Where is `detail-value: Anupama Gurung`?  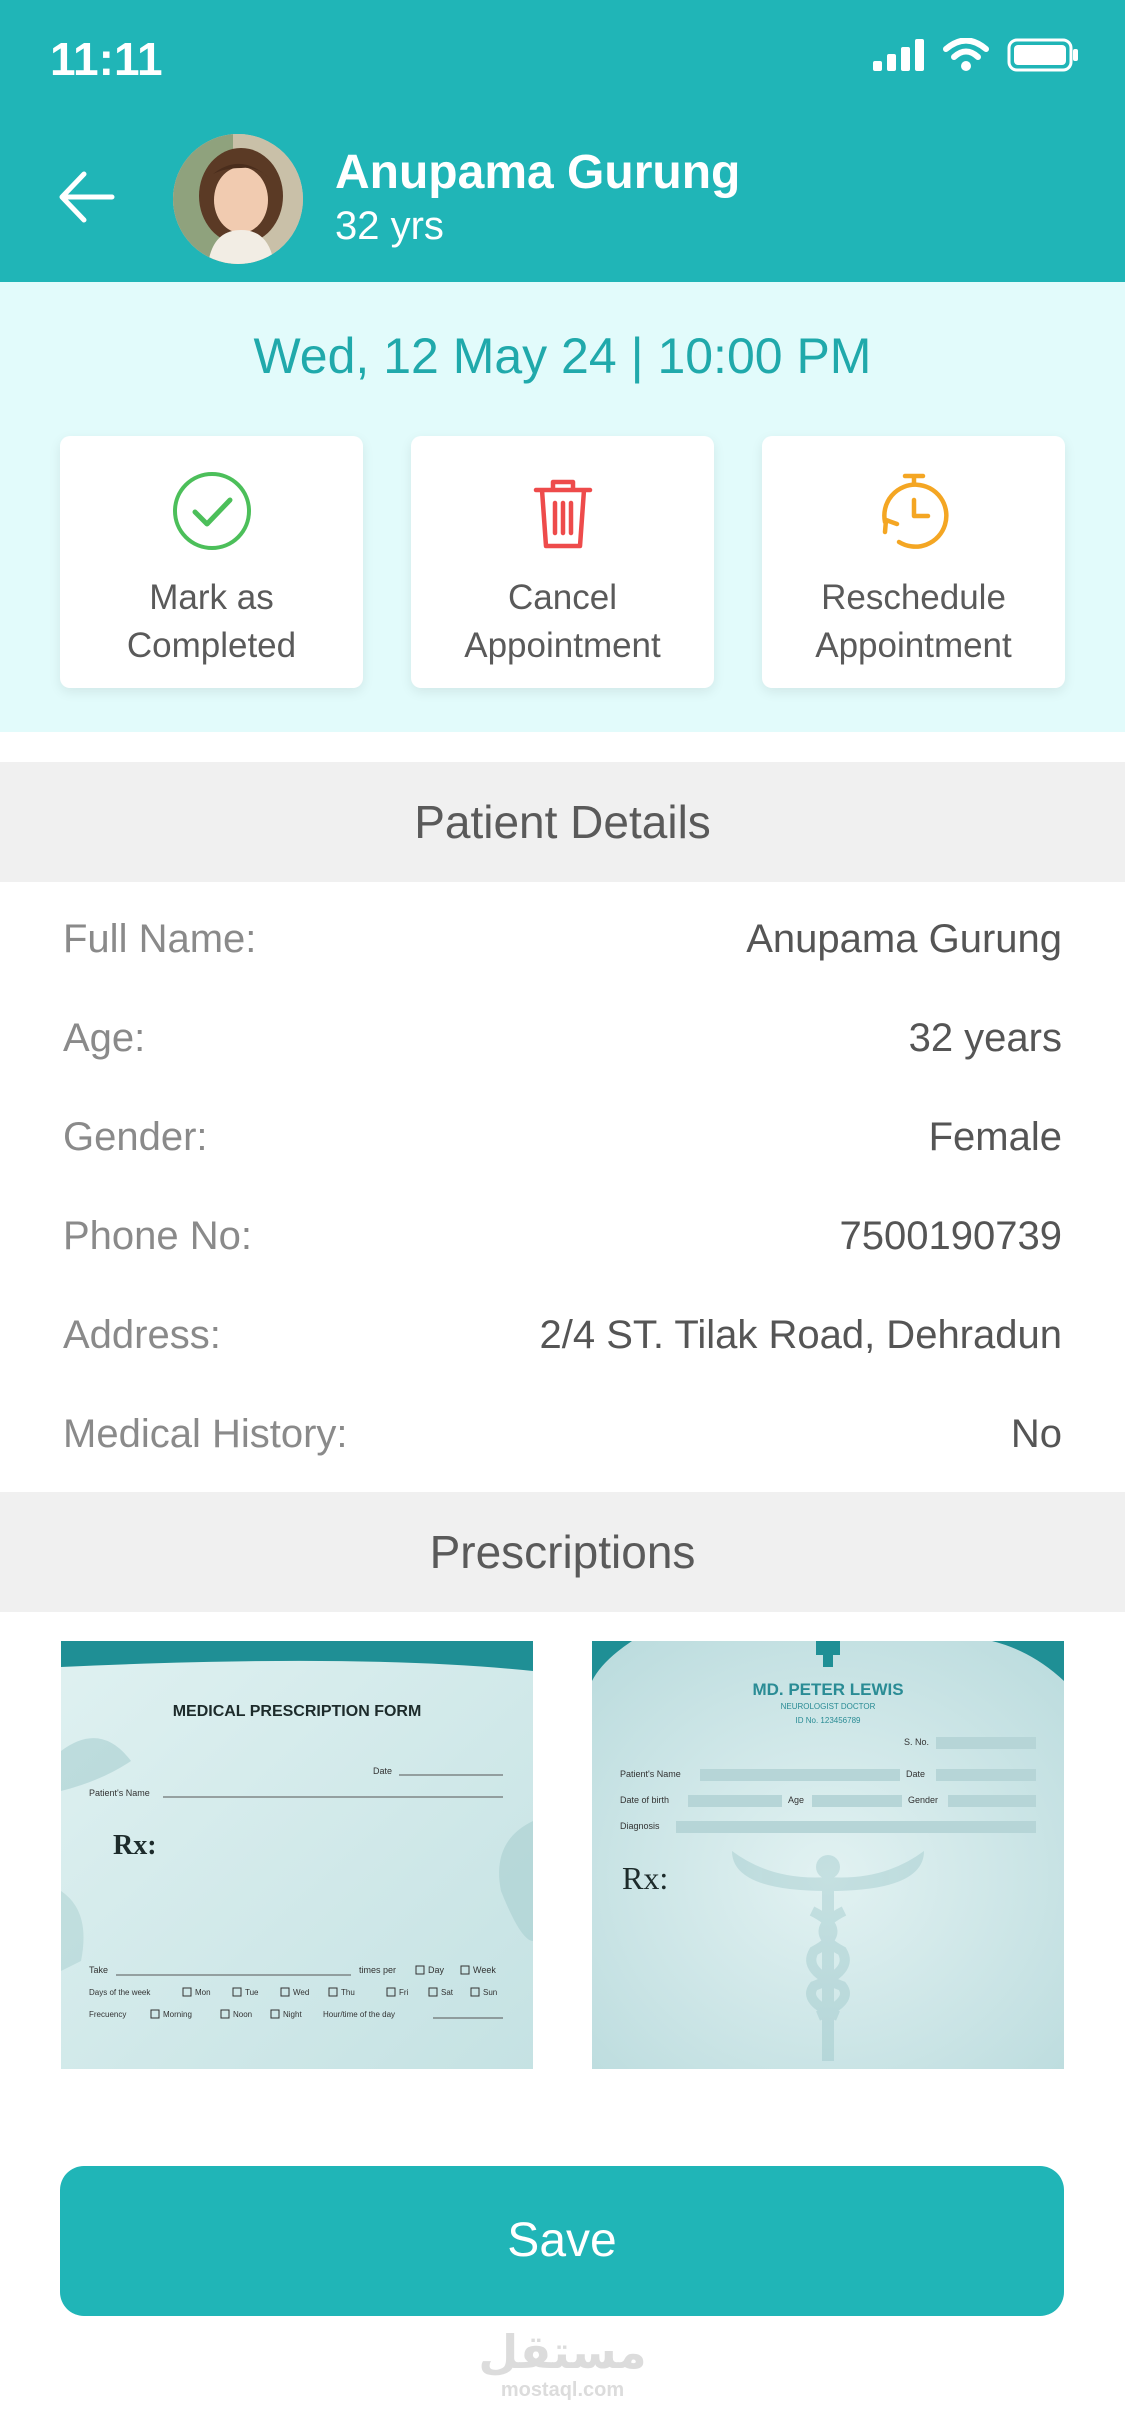
detail-value: Anupama Gurung is located at coordinates (904, 939).